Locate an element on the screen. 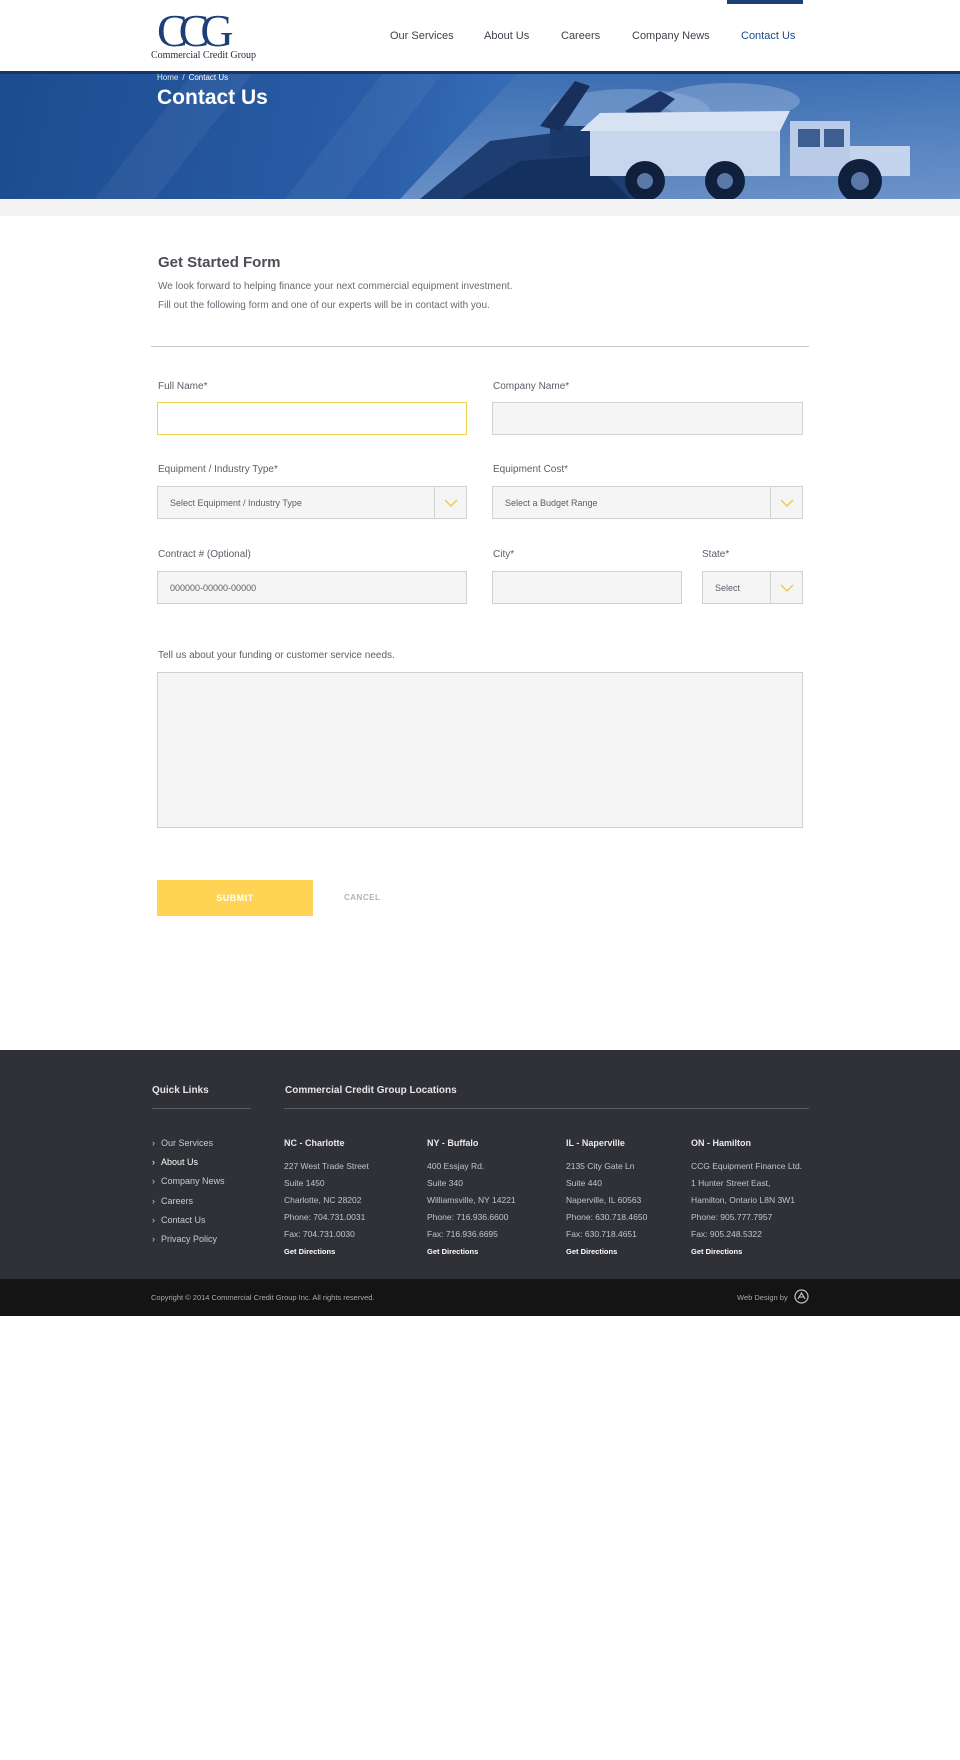 The image size is (960, 1760). quick-link-label: Contact Us is located at coordinates (183, 1220).